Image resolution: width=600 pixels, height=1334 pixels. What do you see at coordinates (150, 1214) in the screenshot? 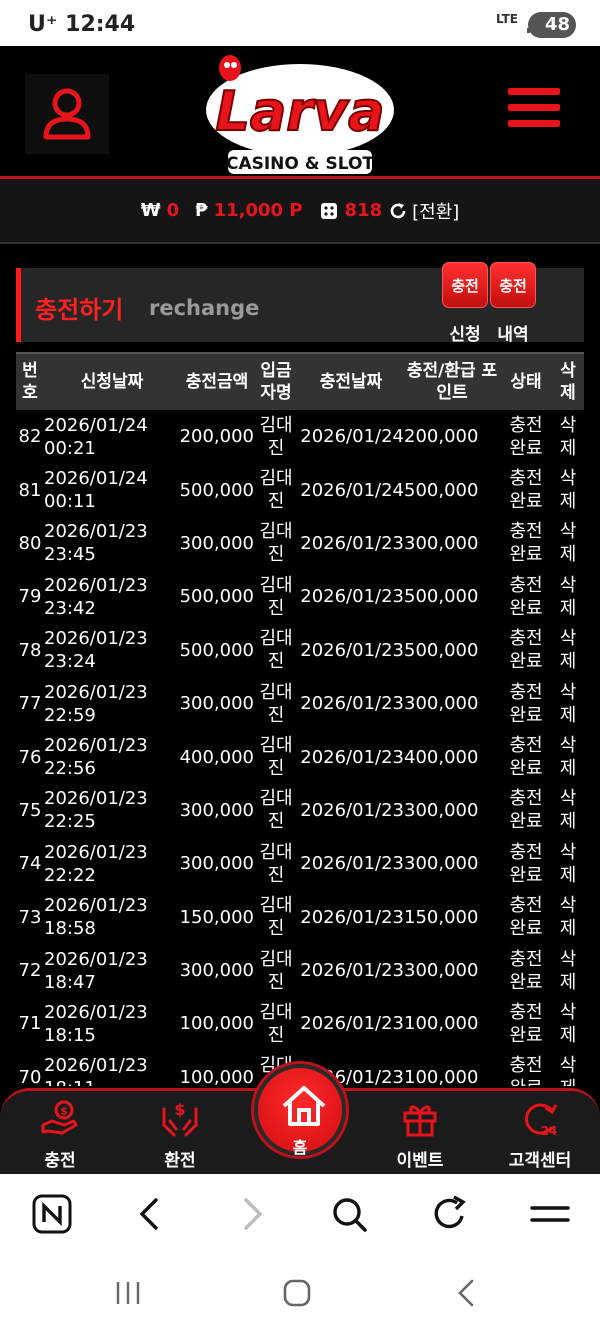
I see `back-icon` at bounding box center [150, 1214].